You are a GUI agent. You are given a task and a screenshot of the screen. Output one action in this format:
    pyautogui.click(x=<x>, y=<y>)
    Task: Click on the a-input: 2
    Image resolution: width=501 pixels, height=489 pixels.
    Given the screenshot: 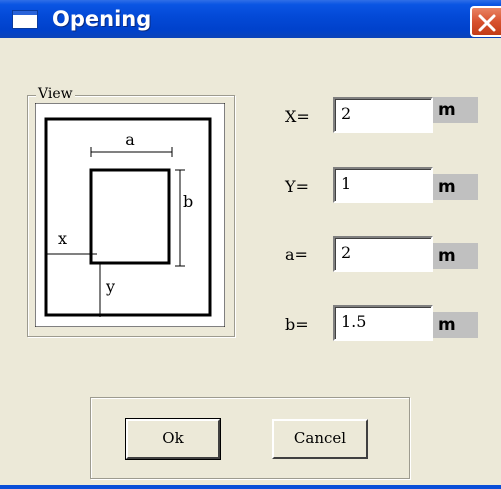 What is the action you would take?
    pyautogui.click(x=383, y=254)
    